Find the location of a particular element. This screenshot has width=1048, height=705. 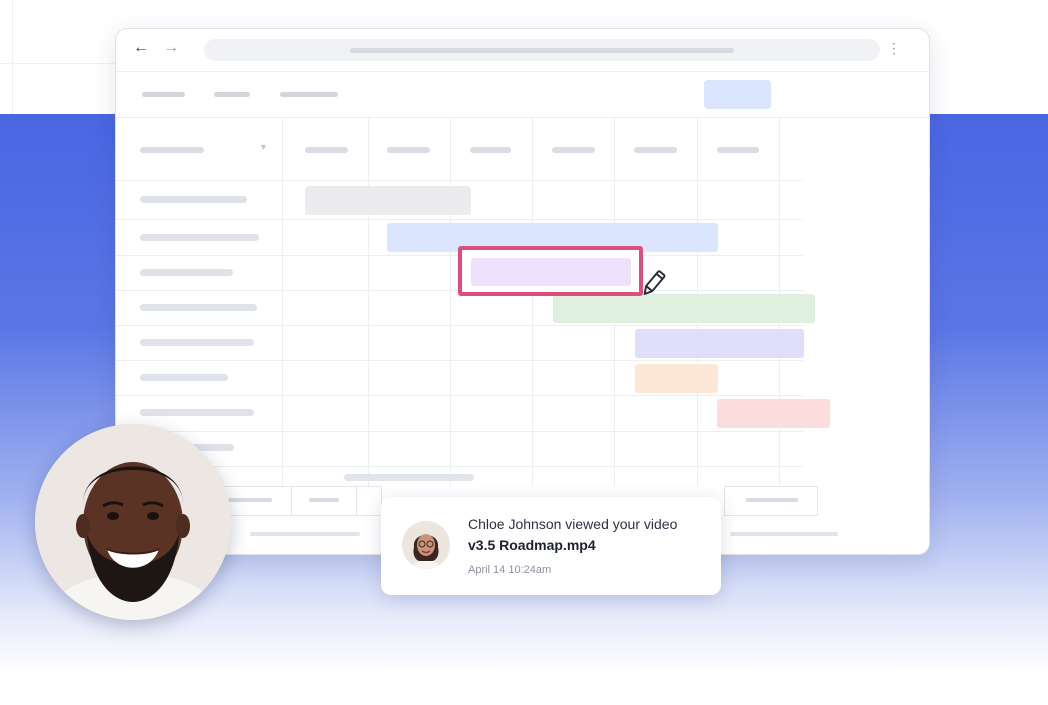

more-menu-icon: ⋮ is located at coordinates (894, 48).